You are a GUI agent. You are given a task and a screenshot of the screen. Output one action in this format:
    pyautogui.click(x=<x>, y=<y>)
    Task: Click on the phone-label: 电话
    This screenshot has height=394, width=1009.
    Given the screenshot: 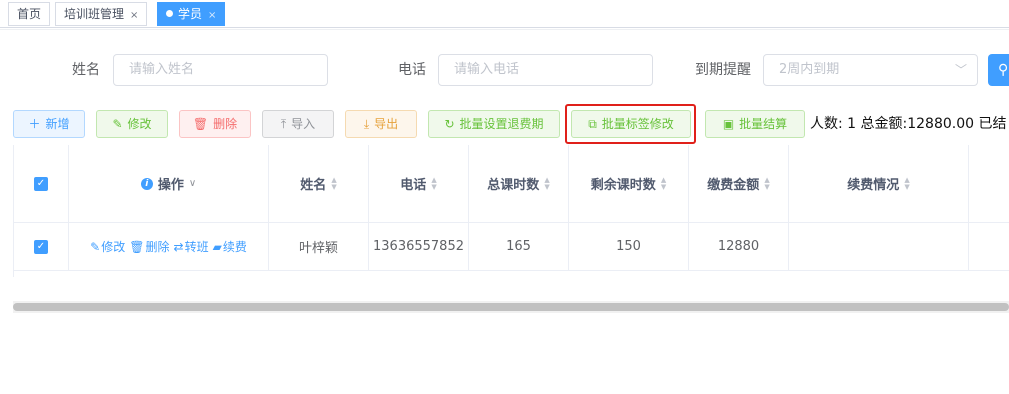 What is the action you would take?
    pyautogui.click(x=412, y=70)
    